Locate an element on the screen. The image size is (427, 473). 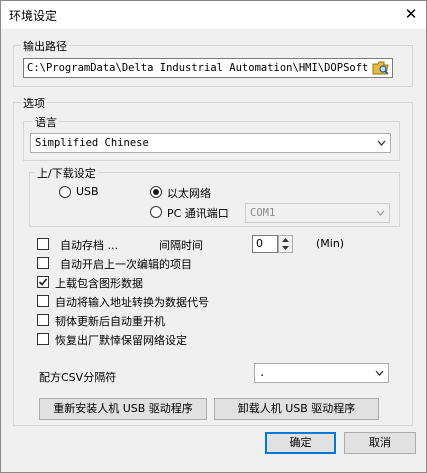
usb-radio-label: USB is located at coordinates (87, 191).